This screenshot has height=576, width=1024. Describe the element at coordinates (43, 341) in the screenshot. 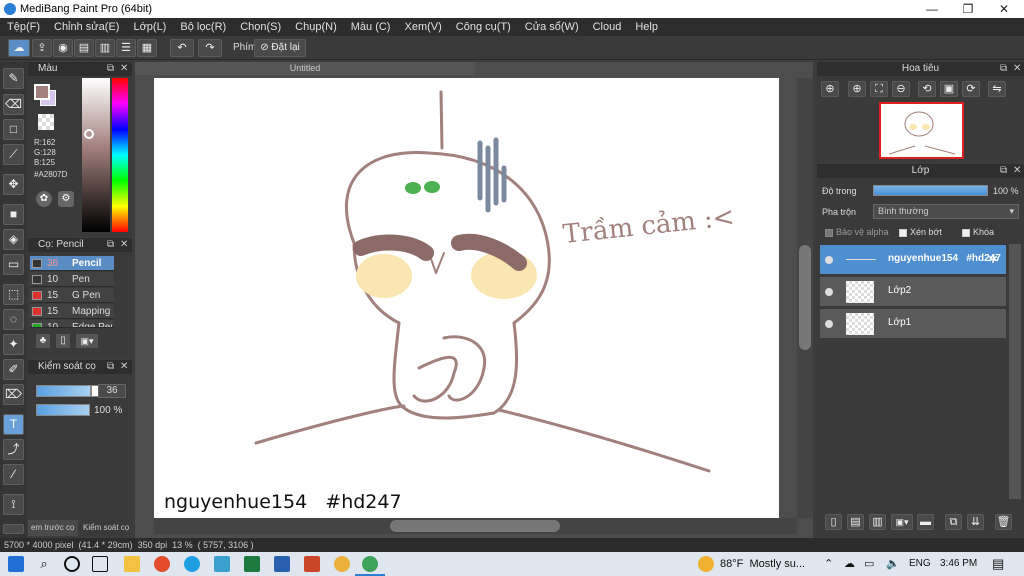

I see `add-brush-icon: ♣` at that location.